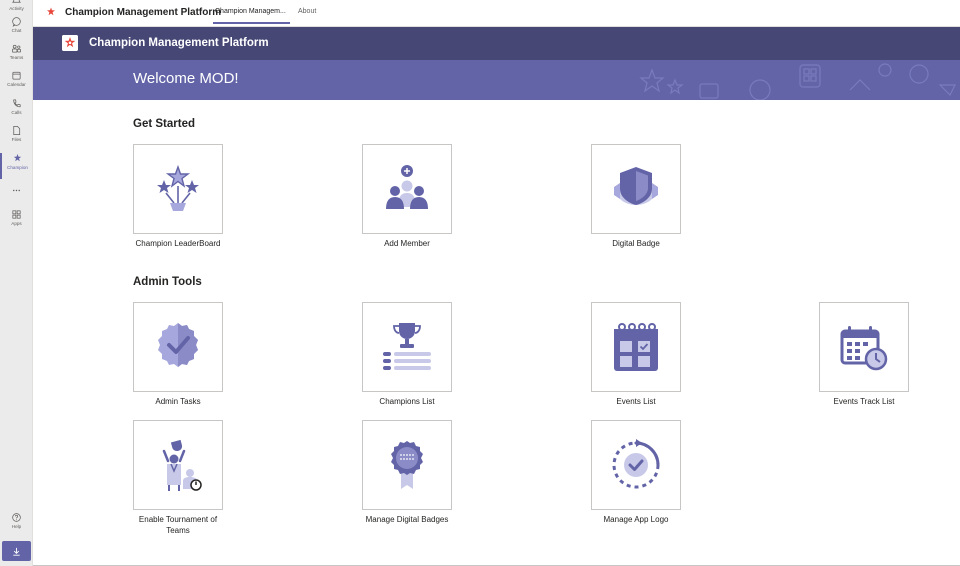 The width and height of the screenshot is (960, 566). What do you see at coordinates (164, 124) in the screenshot?
I see `section-title-get-started: Get Started` at bounding box center [164, 124].